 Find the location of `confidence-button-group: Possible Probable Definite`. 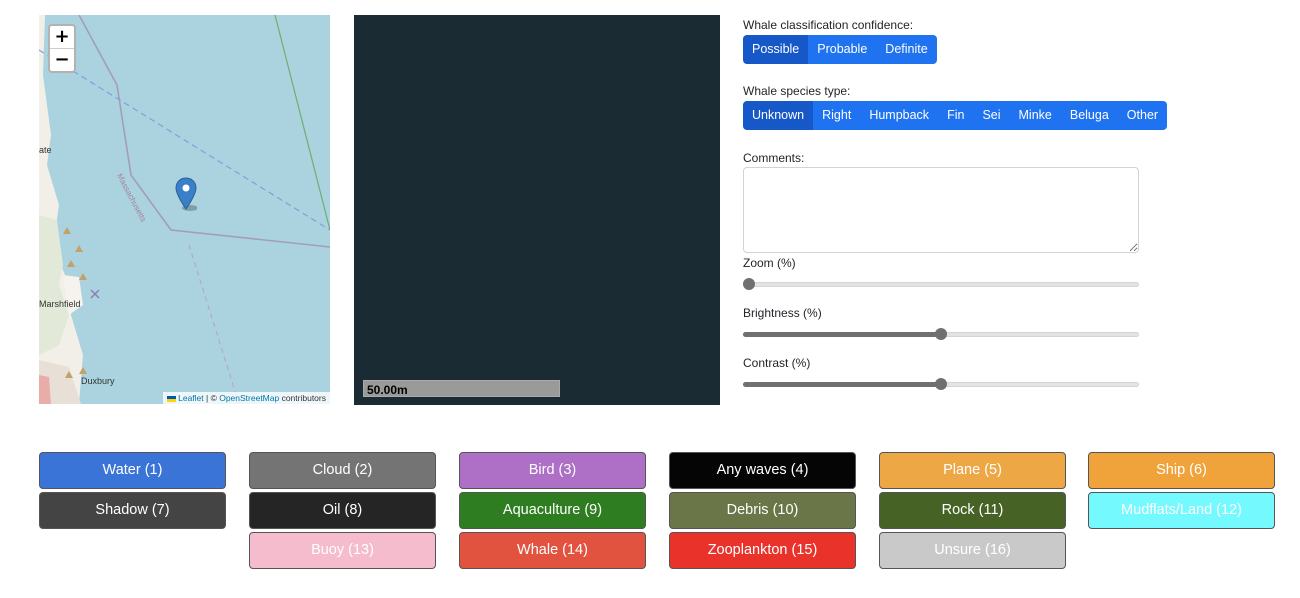

confidence-button-group: Possible Probable Definite is located at coordinates (840, 49).